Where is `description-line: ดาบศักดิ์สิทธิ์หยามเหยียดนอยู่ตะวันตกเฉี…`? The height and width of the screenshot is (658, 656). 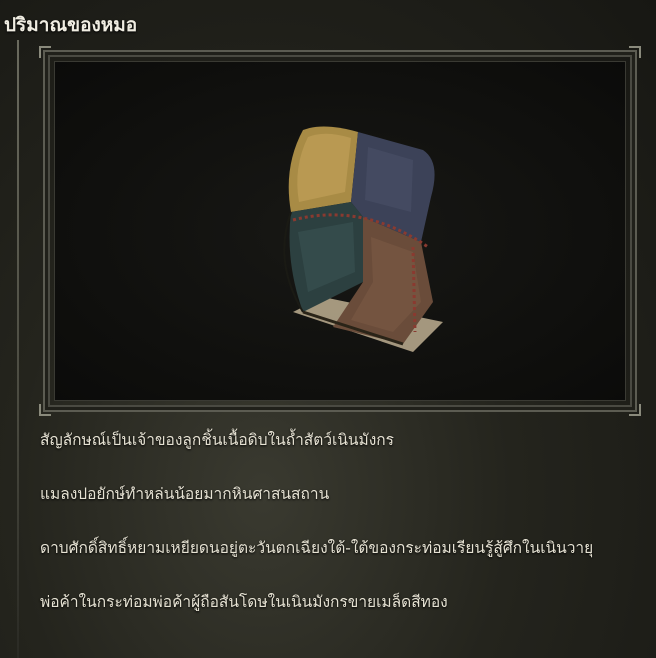 description-line: ดาบศักดิ์สิทธิ์หยามเหยียดนอยู่ตะวันตกเฉี… is located at coordinates (317, 548).